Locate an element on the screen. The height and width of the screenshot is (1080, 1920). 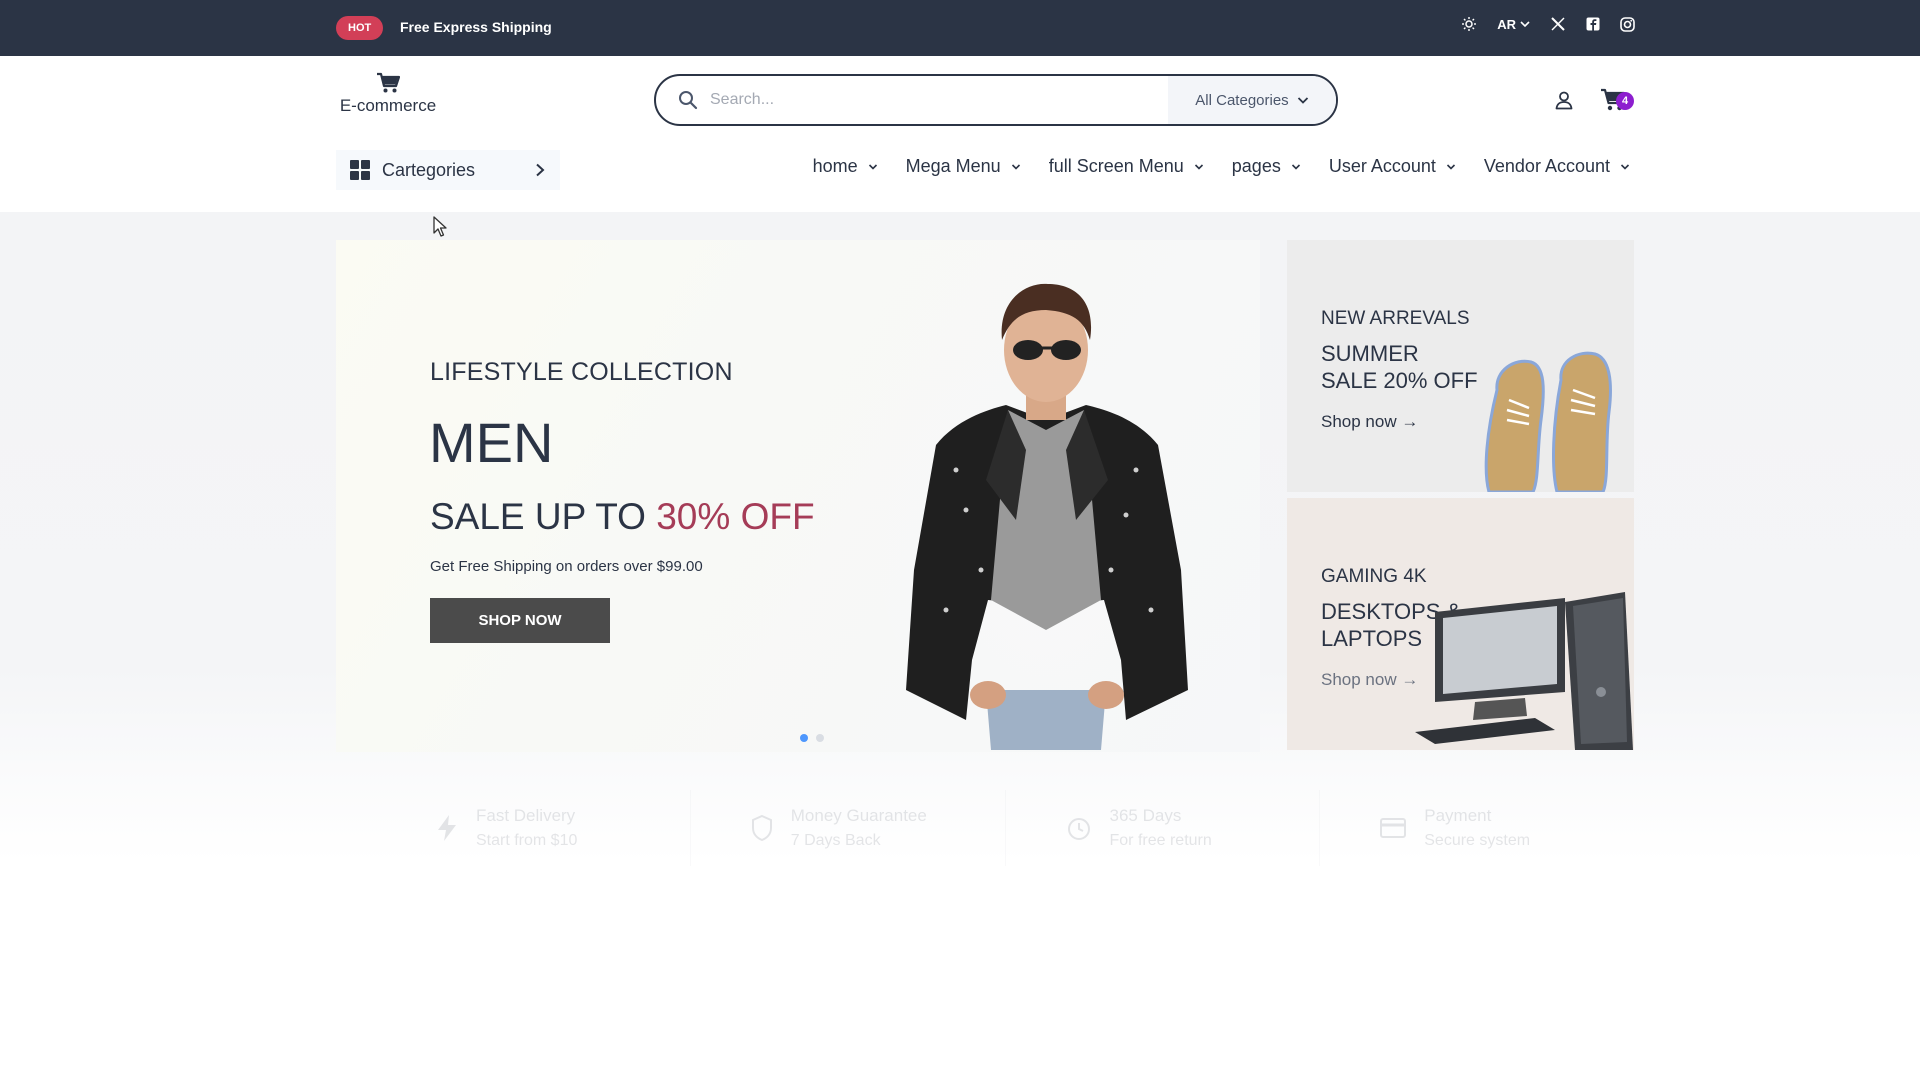
search-bar: All Categories is located at coordinates (996, 100).